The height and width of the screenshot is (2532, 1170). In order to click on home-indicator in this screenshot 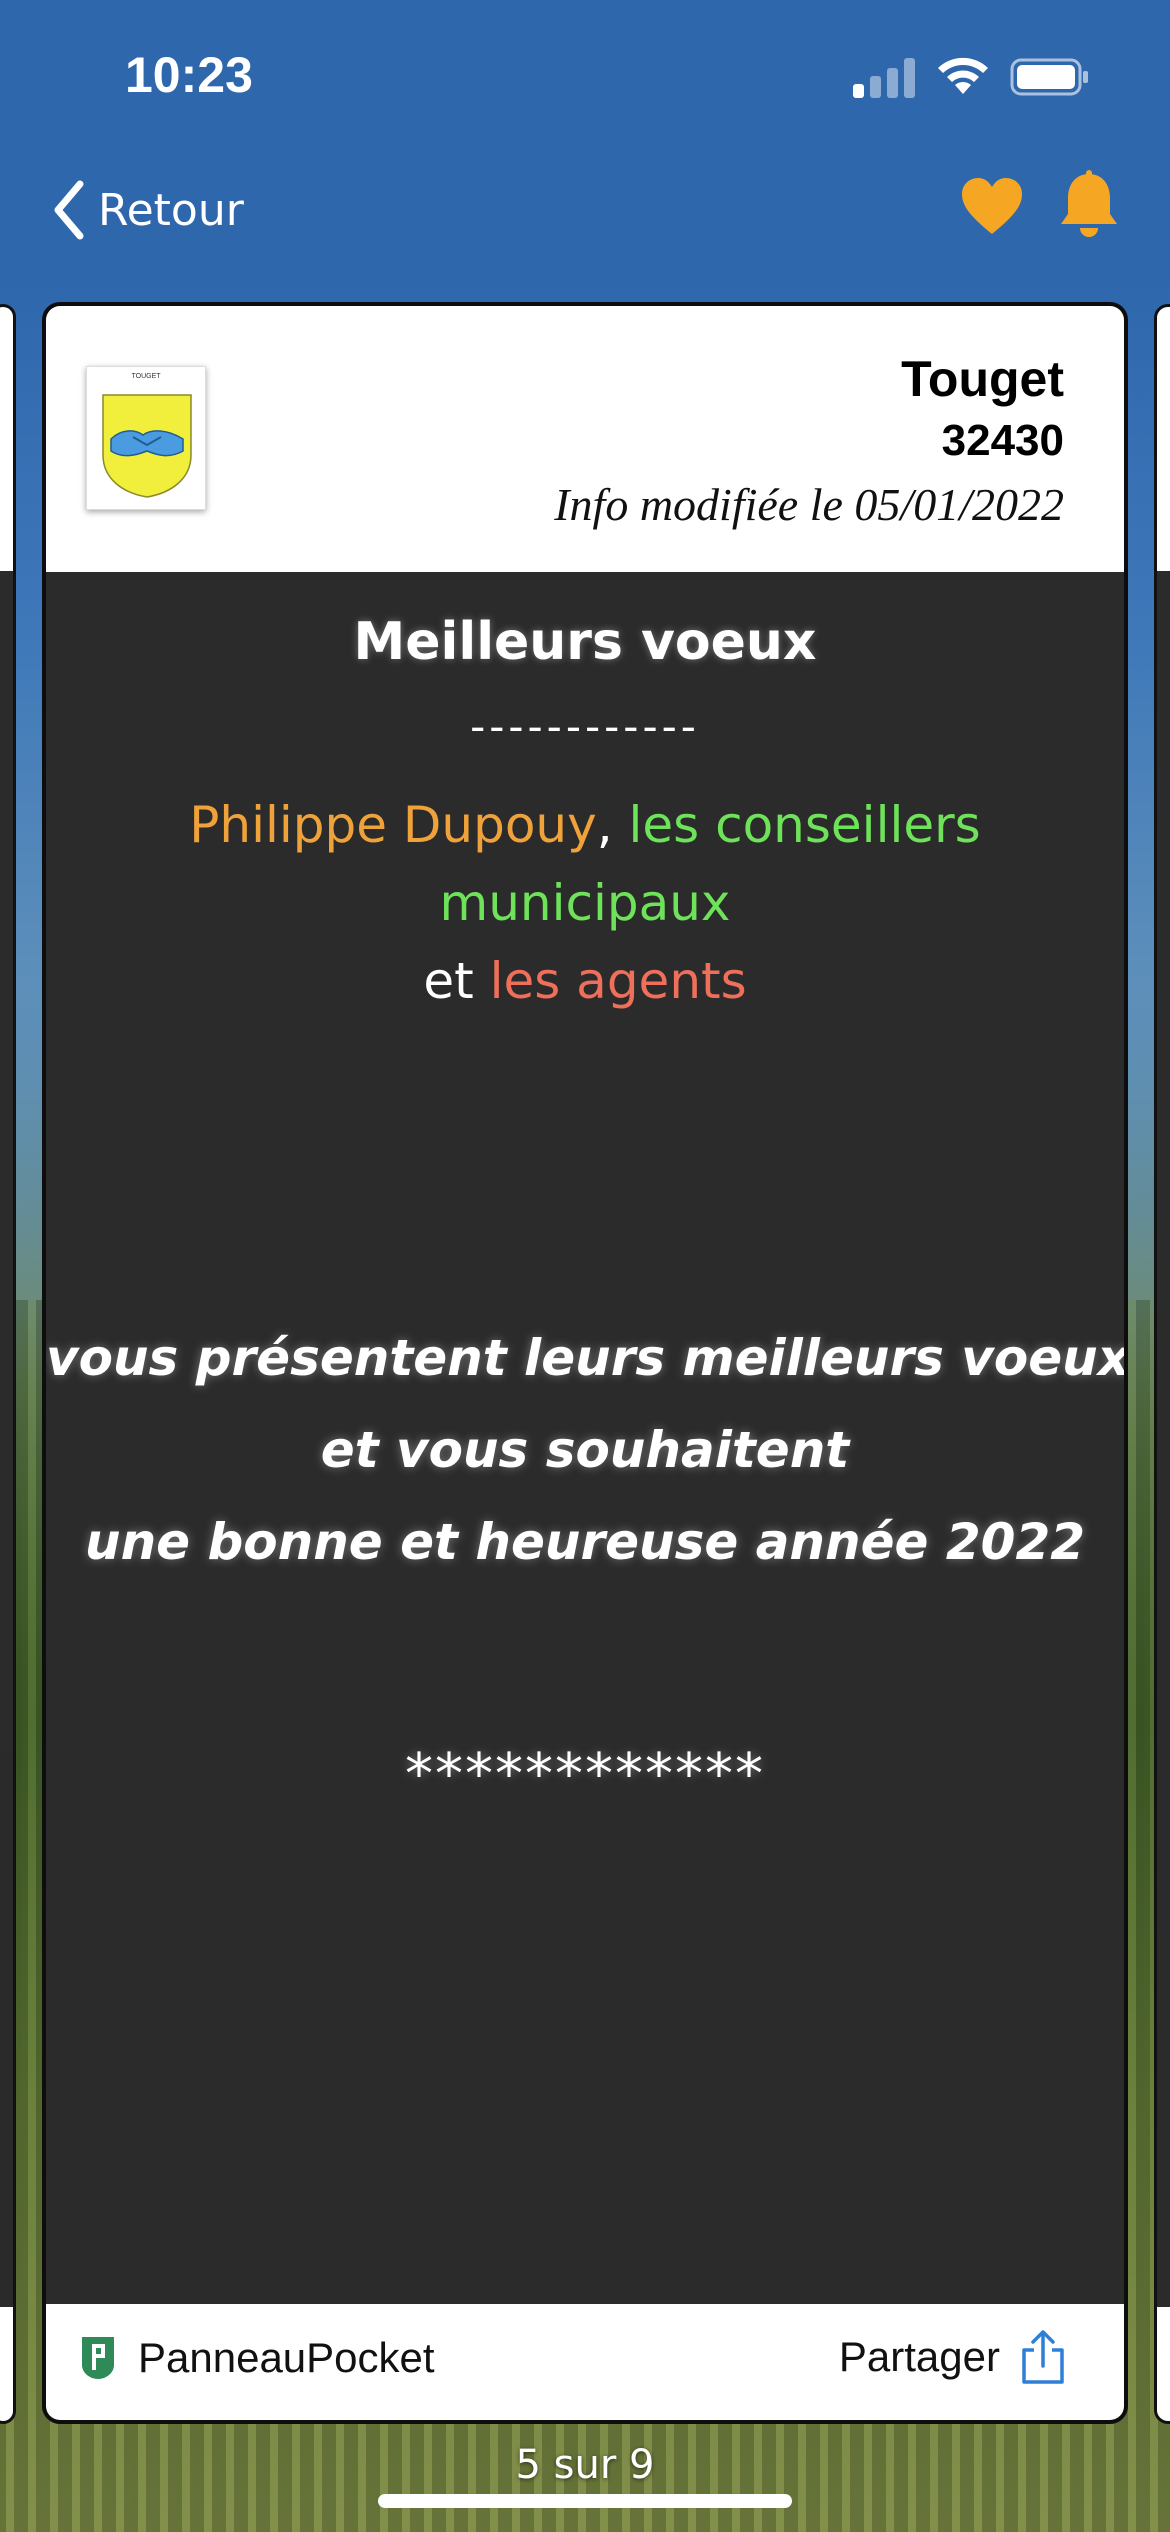, I will do `click(585, 2501)`.